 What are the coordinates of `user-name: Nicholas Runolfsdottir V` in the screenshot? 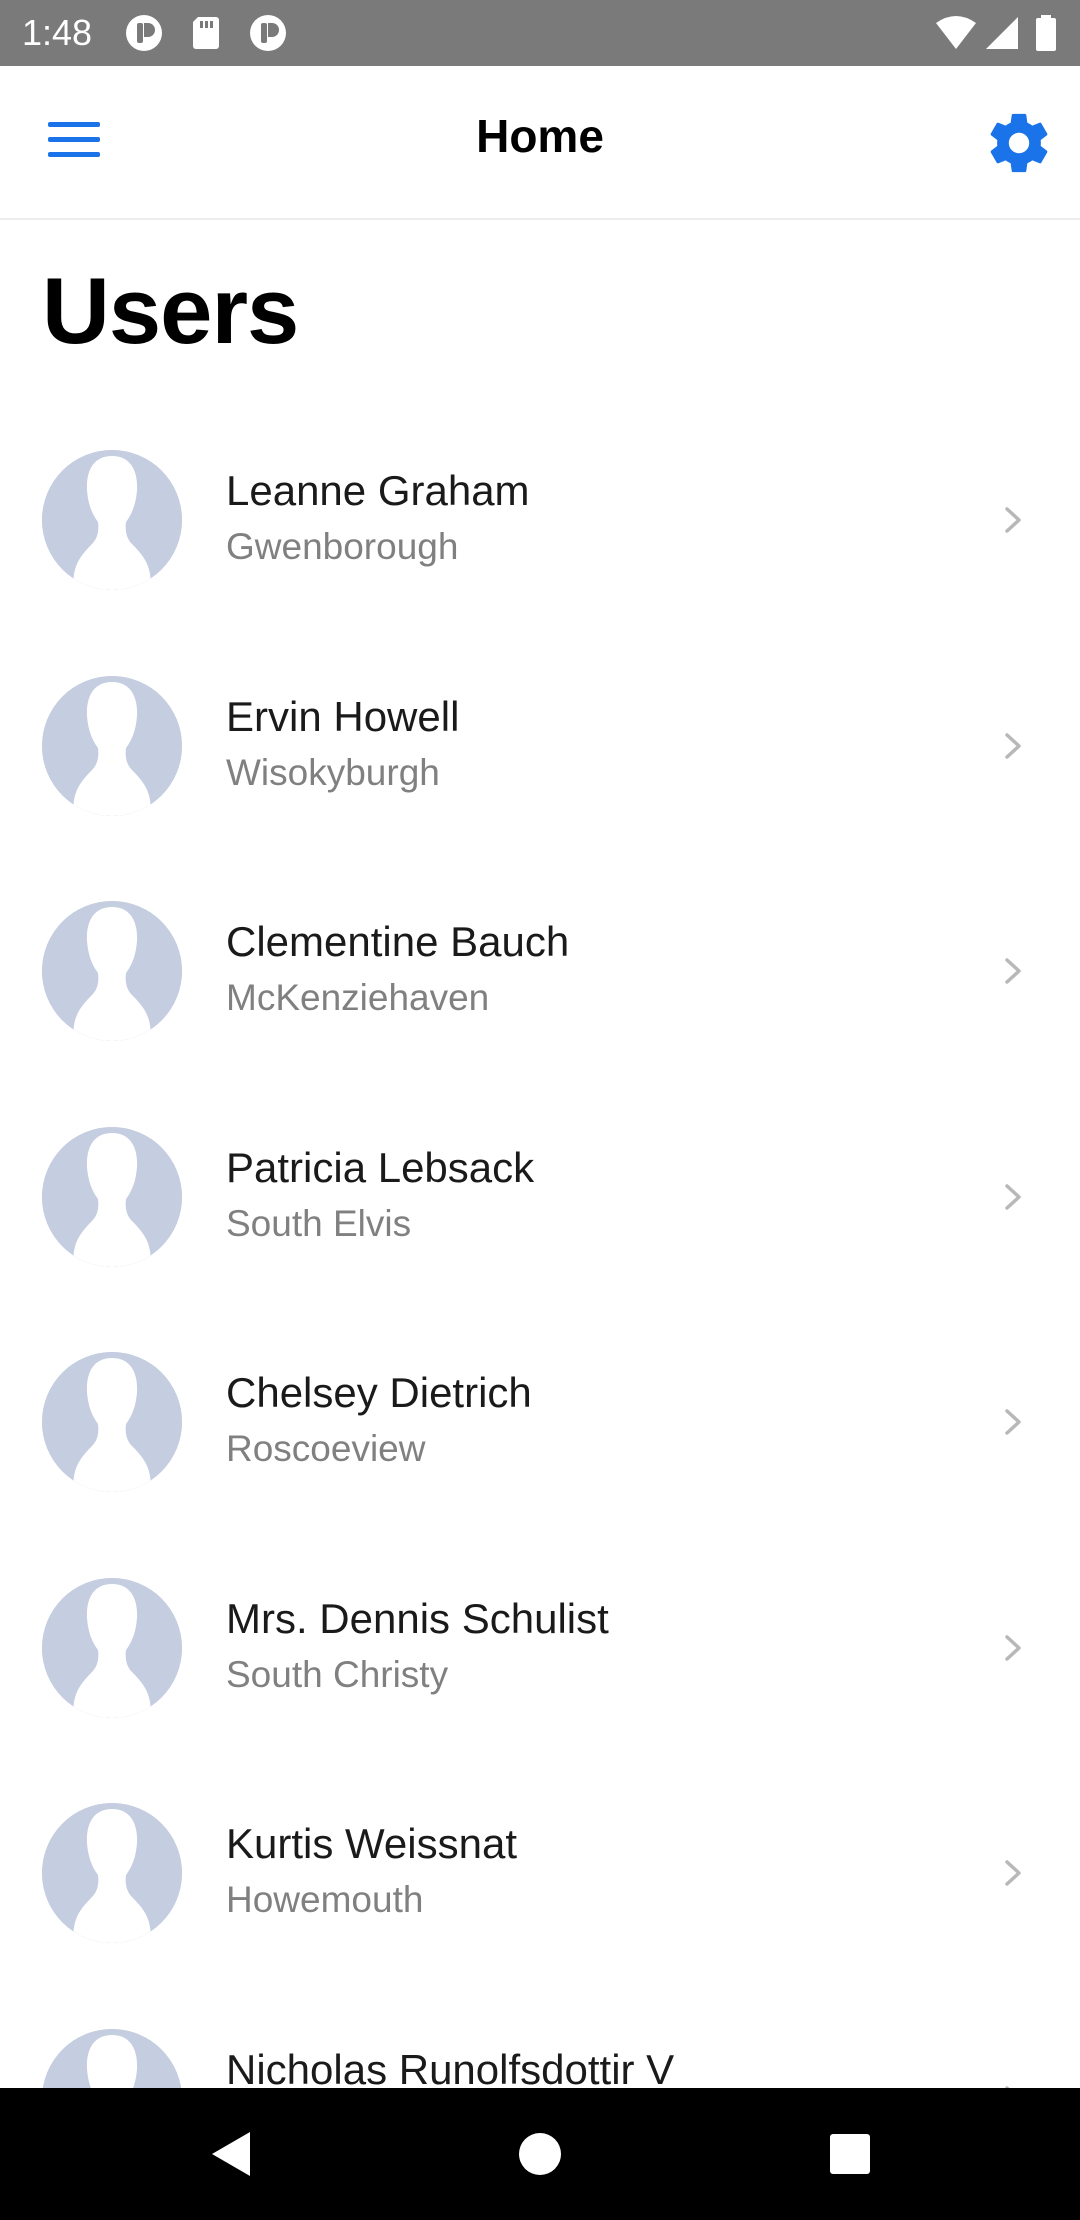 It's located at (450, 2067).